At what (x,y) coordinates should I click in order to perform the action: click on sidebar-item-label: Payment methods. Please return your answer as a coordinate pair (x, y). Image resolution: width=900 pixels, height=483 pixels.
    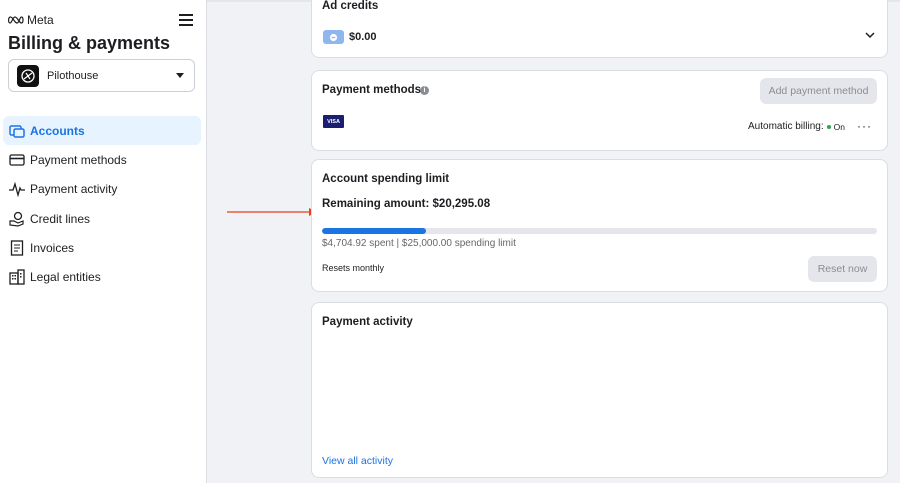
    Looking at the image, I should click on (78, 159).